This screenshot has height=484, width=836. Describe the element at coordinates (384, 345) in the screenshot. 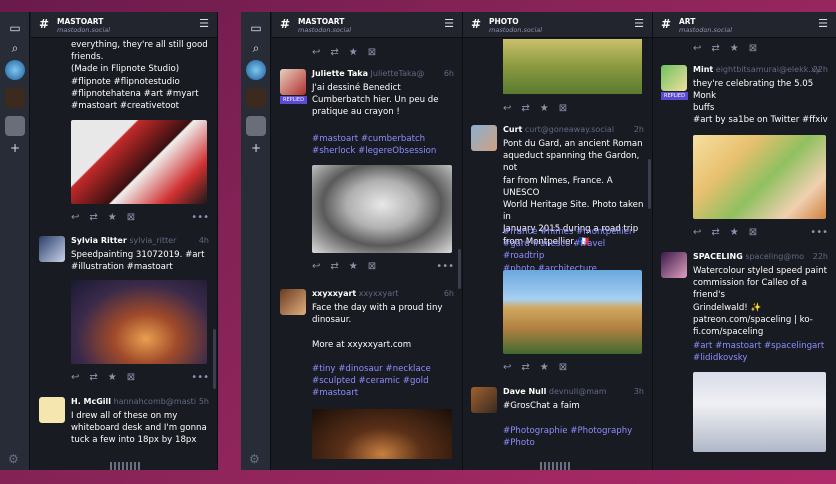

I see `status-link: More at xxyxxyart.com` at that location.